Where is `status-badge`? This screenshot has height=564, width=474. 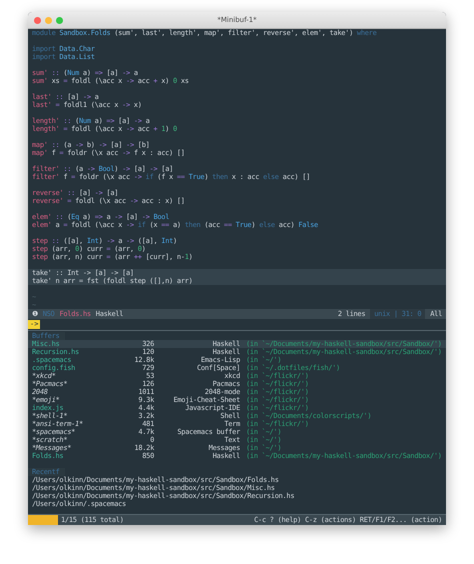
status-badge is located at coordinates (43, 520).